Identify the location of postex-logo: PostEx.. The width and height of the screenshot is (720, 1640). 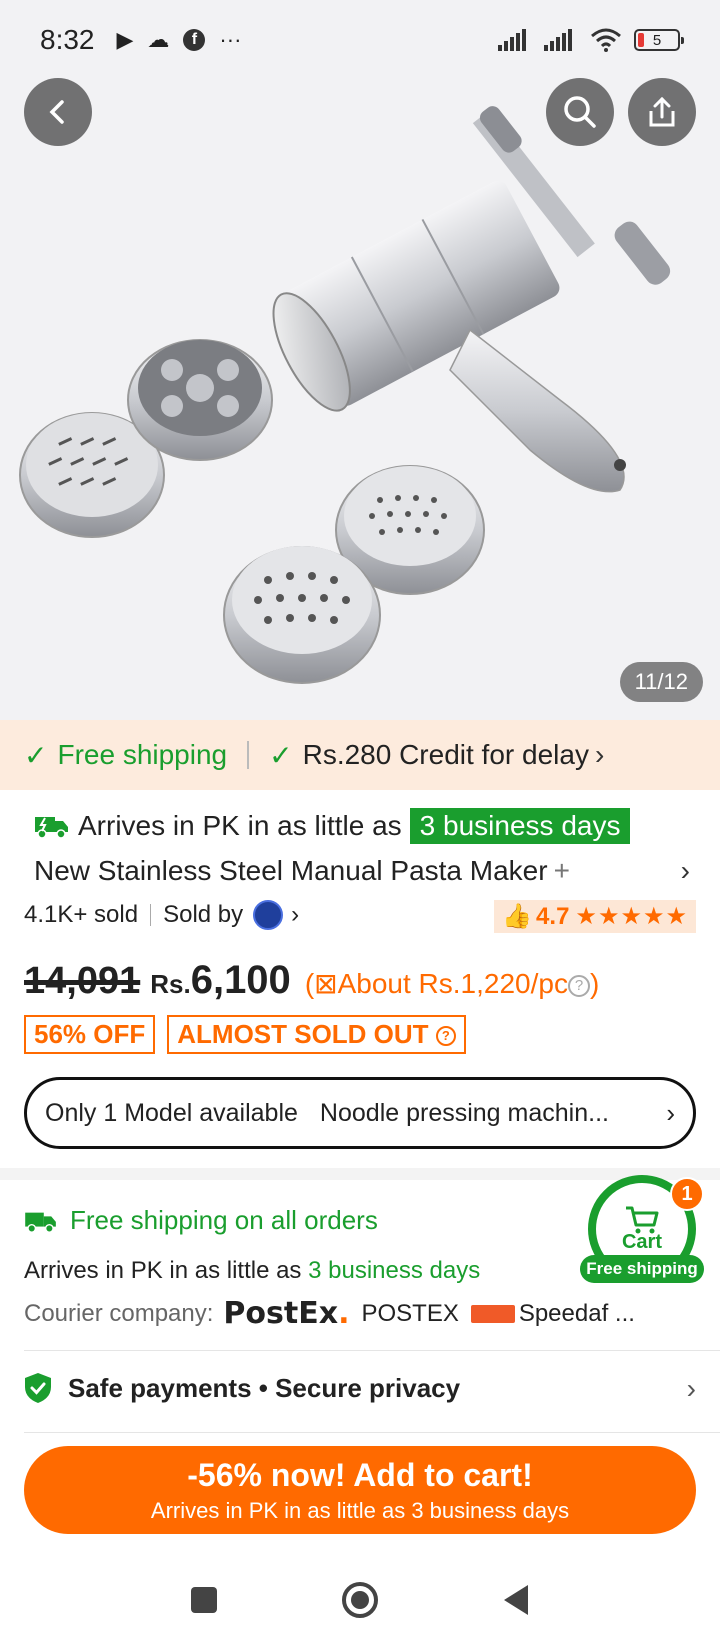
(286, 1313).